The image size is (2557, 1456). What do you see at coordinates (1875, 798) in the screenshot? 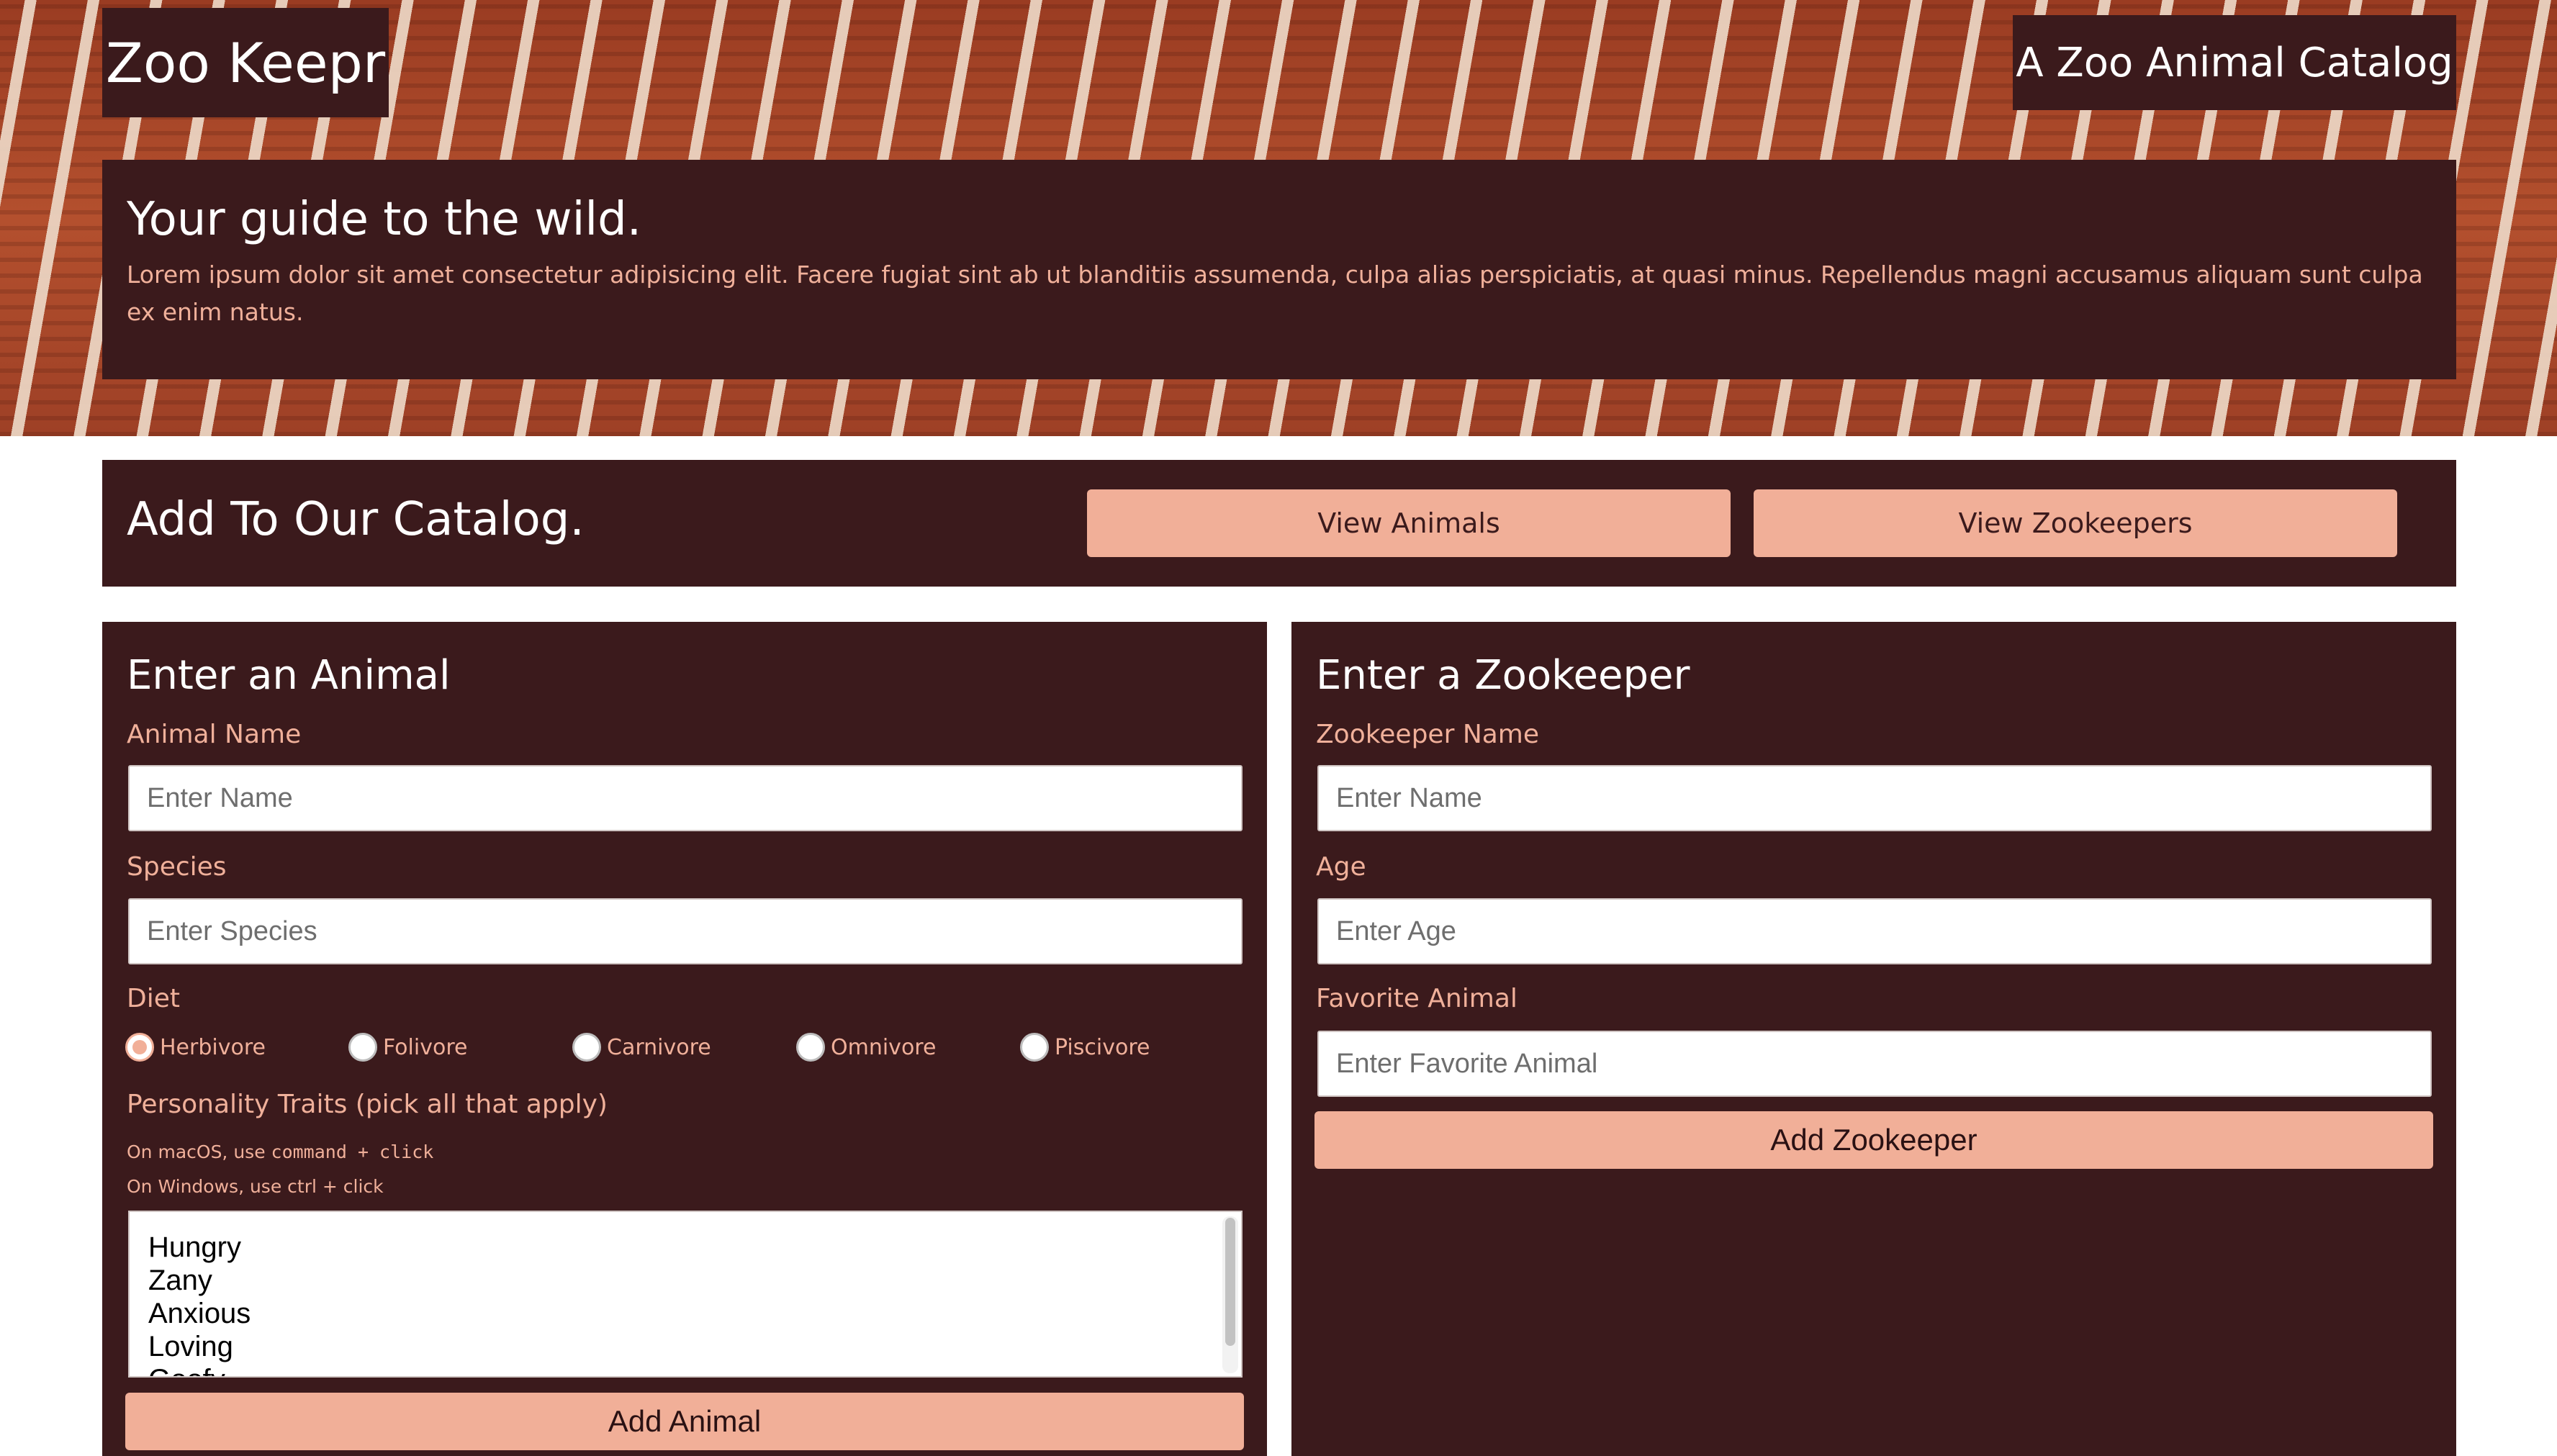
I see `zookeeper-name-input` at bounding box center [1875, 798].